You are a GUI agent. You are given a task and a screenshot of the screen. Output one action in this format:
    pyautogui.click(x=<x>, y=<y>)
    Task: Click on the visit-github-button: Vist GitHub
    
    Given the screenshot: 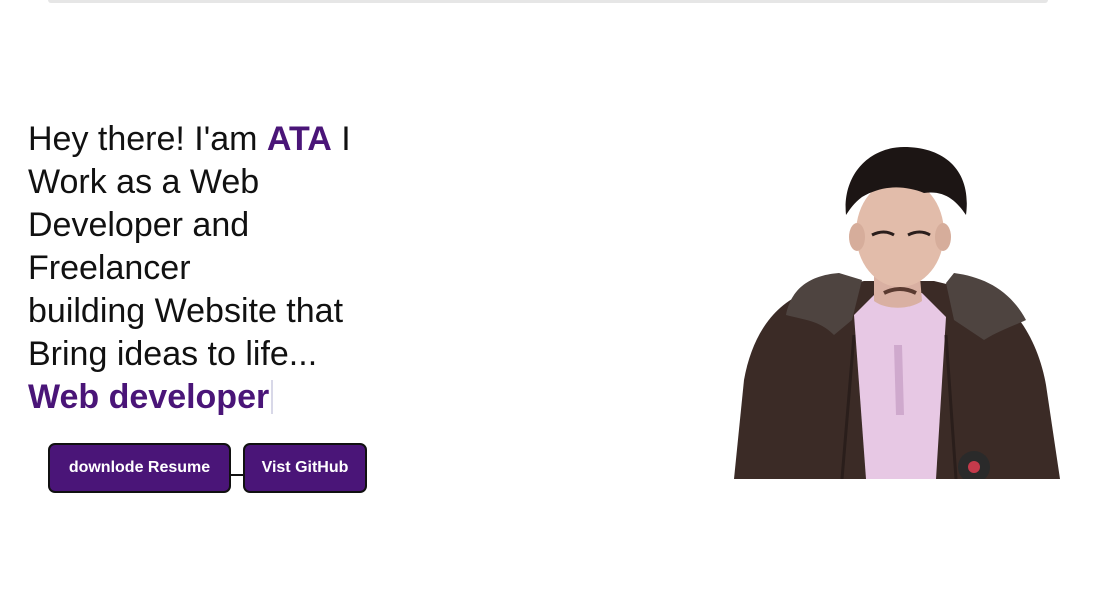 What is the action you would take?
    pyautogui.click(x=305, y=468)
    